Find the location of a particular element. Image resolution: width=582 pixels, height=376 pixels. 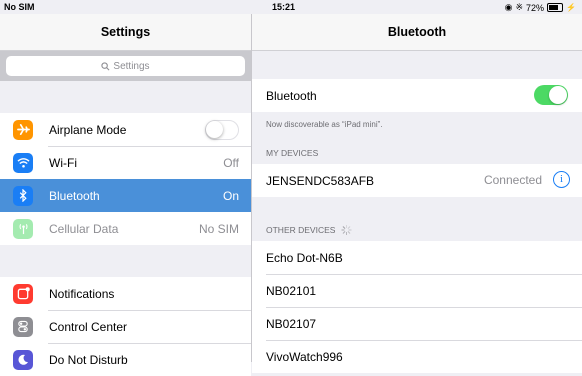

bluetooth-toggle is located at coordinates (551, 95).